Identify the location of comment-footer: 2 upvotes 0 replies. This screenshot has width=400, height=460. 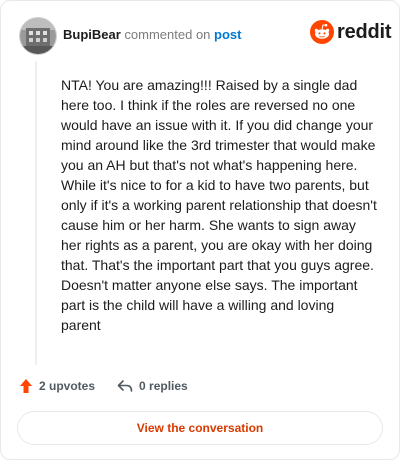
(103, 386).